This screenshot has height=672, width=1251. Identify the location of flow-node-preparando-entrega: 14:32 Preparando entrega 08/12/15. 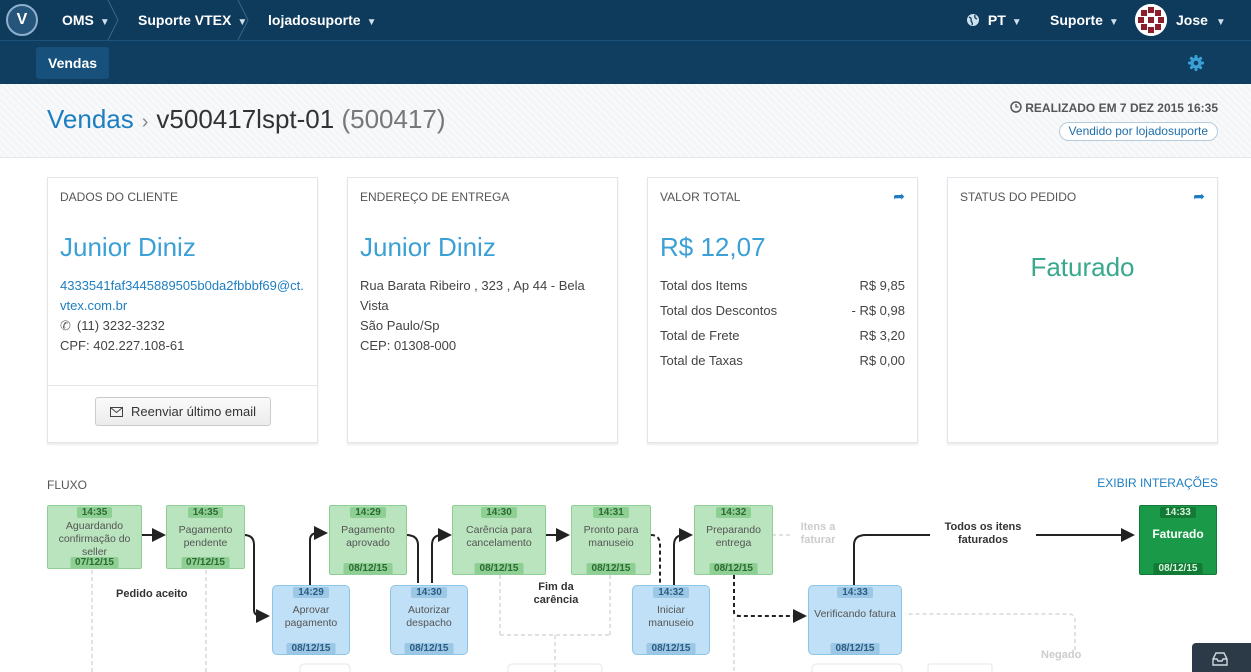
(733, 540).